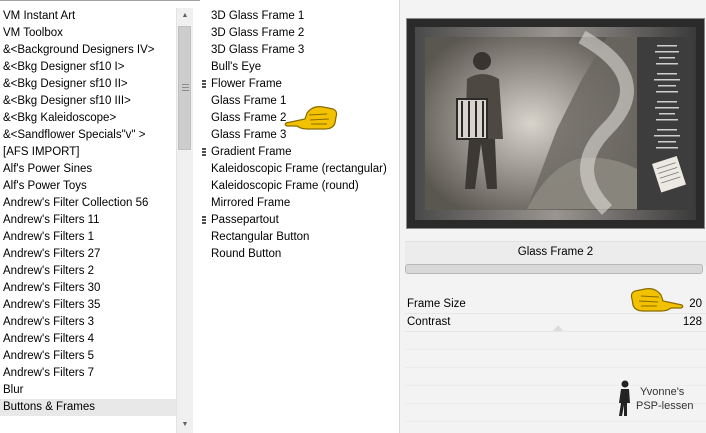 The width and height of the screenshot is (706, 433). Describe the element at coordinates (554, 269) in the screenshot. I see `progress-bar` at that location.